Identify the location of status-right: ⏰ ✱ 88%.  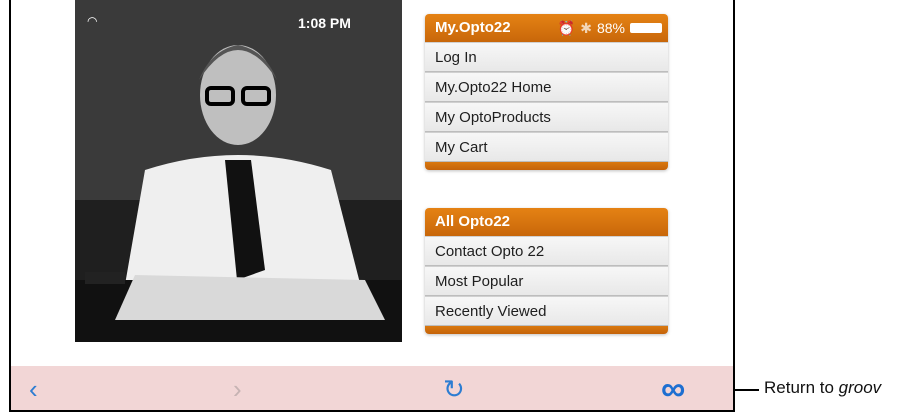
(610, 28).